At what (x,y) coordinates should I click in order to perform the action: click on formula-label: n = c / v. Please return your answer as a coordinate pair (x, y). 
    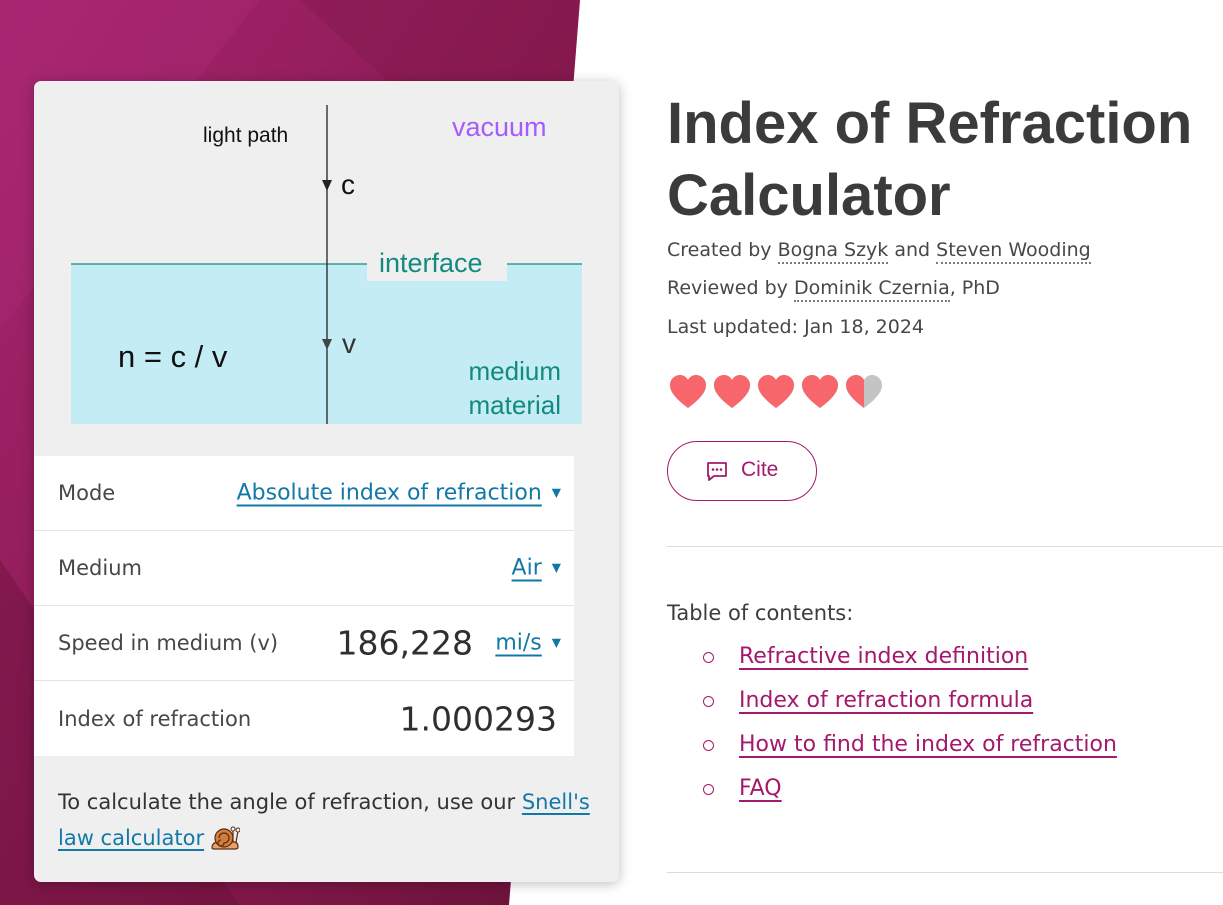
    Looking at the image, I should click on (173, 356).